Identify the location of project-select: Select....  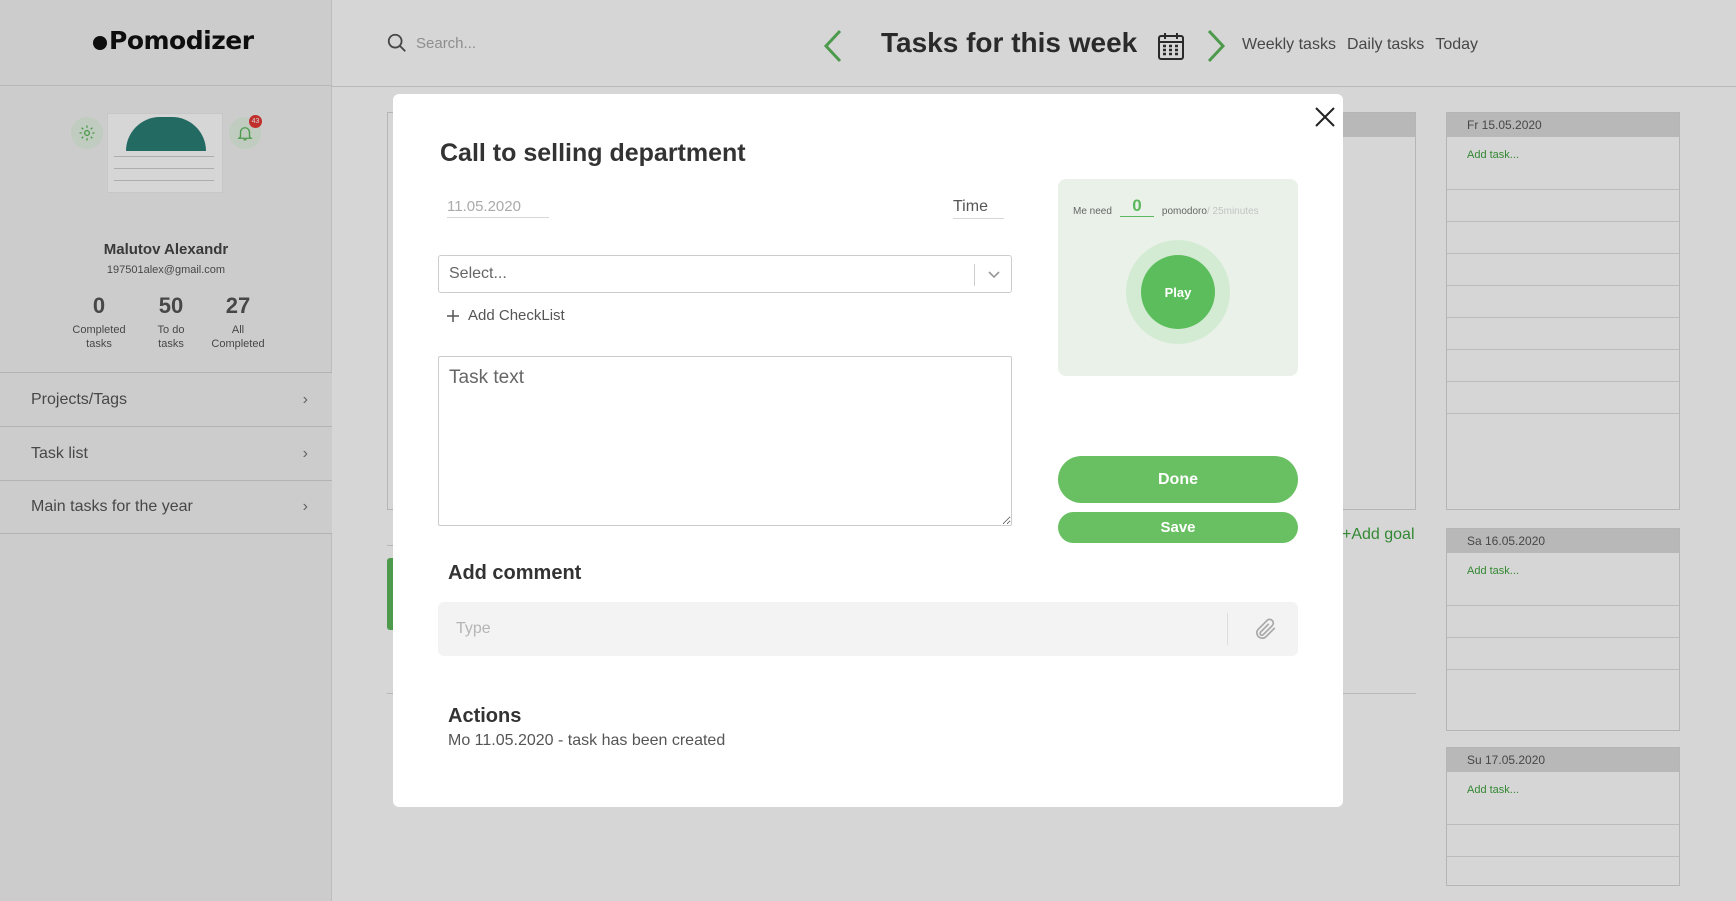
(725, 274).